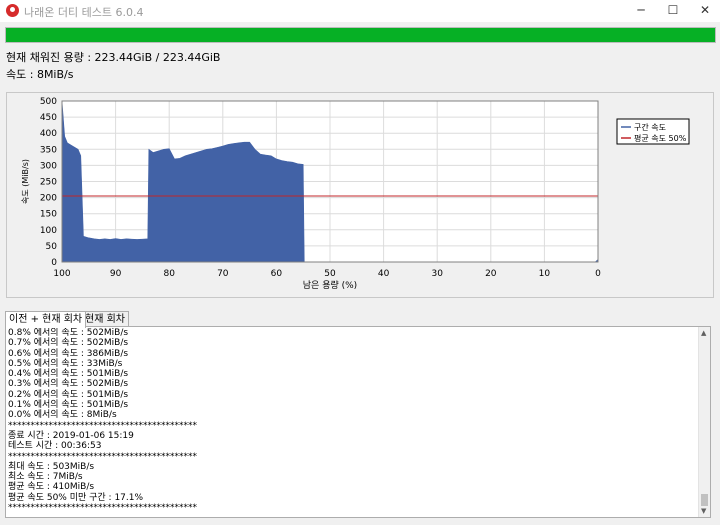 The width and height of the screenshot is (720, 525). What do you see at coordinates (48, 199) in the screenshot?
I see `y-tick-label: 200` at bounding box center [48, 199].